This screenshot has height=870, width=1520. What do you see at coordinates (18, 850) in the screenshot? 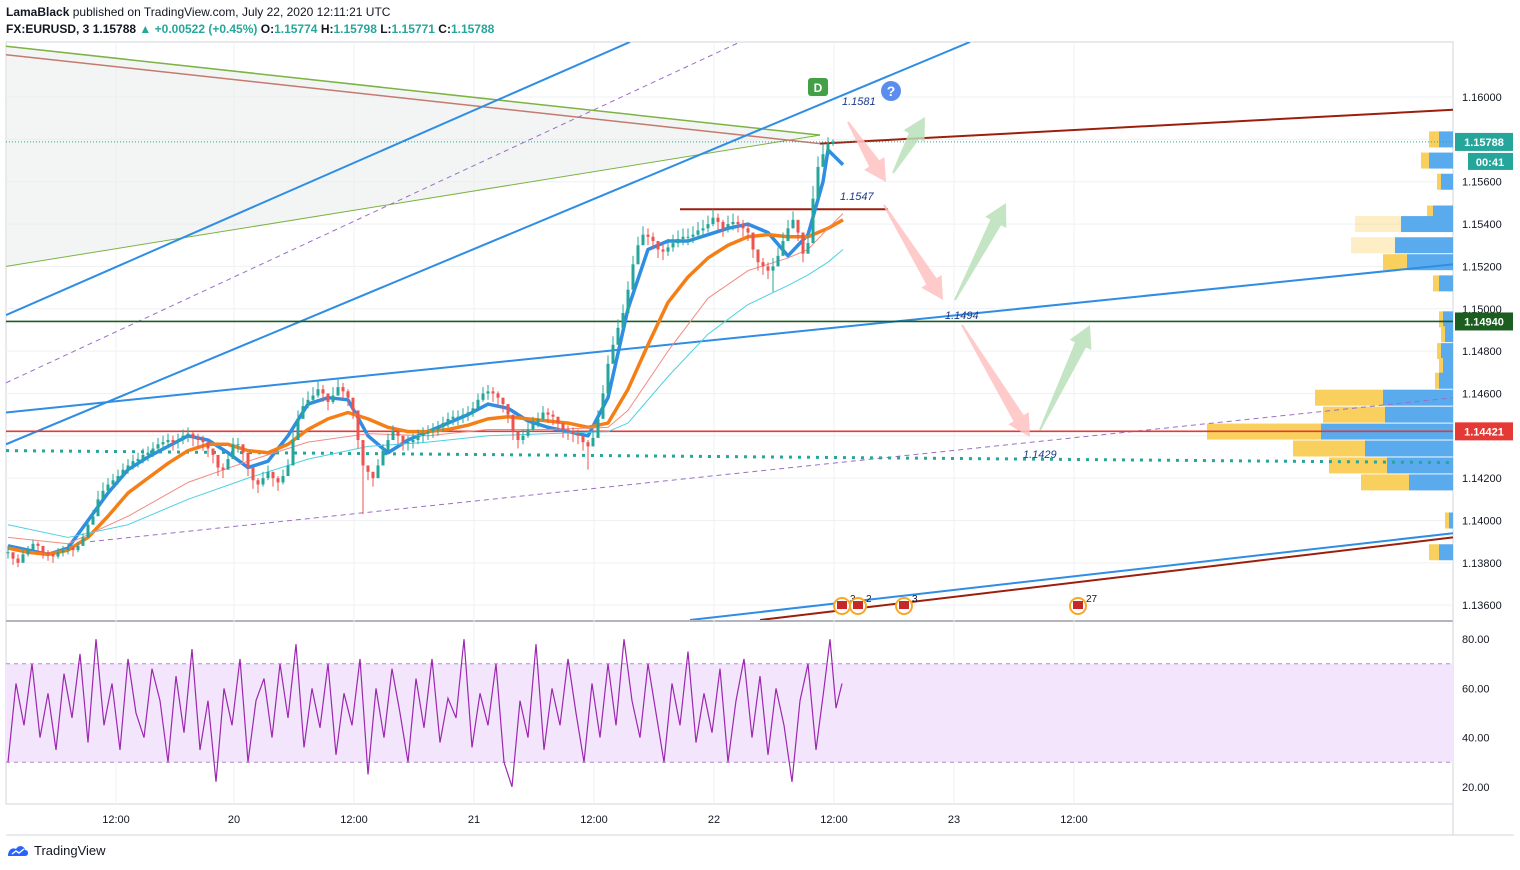
I see `tradingview-logo-icon` at bounding box center [18, 850].